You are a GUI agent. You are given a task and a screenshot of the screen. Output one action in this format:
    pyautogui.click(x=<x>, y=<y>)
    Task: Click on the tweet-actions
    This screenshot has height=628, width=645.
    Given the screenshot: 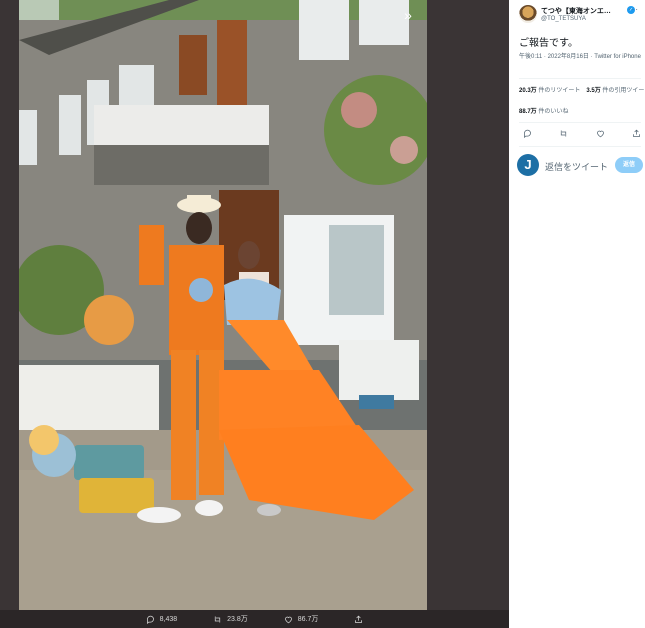 What is the action you would take?
    pyautogui.click(x=582, y=133)
    